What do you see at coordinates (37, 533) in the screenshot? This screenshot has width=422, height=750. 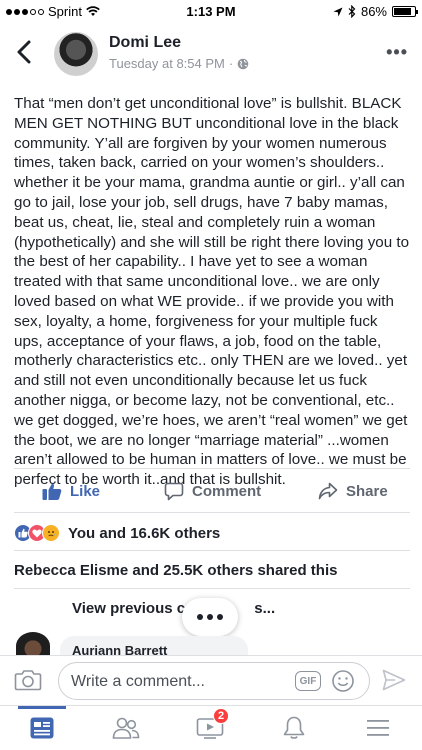 I see `reaction-icons` at bounding box center [37, 533].